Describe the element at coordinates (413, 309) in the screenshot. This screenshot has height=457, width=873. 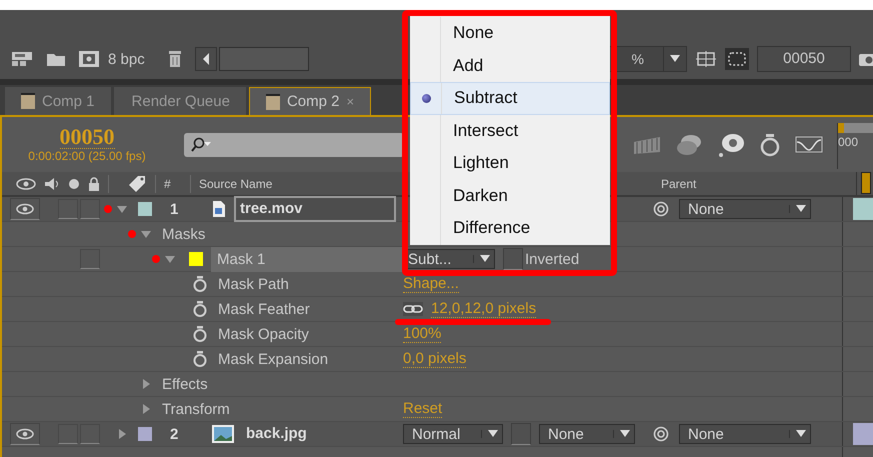
I see `link-icon` at that location.